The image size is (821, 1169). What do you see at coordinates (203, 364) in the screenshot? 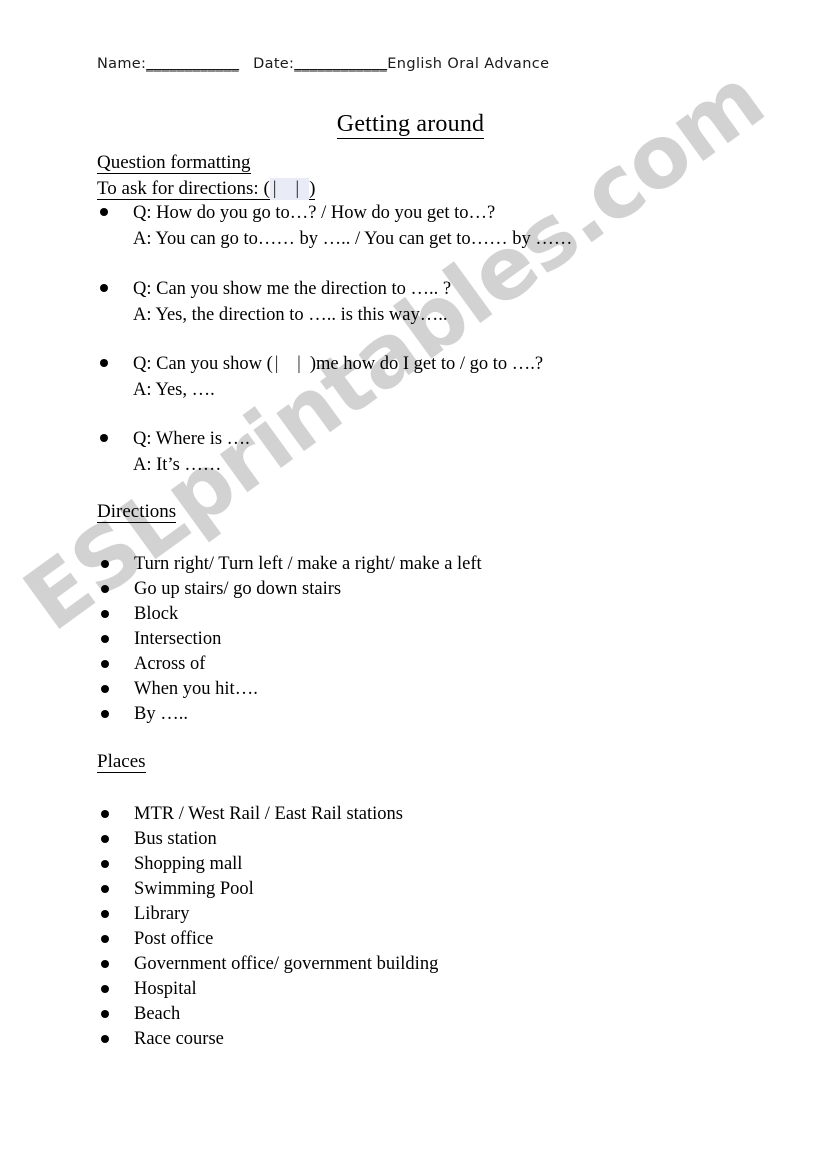
I see `qa-question-prefix: Q: Can you show (` at bounding box center [203, 364].